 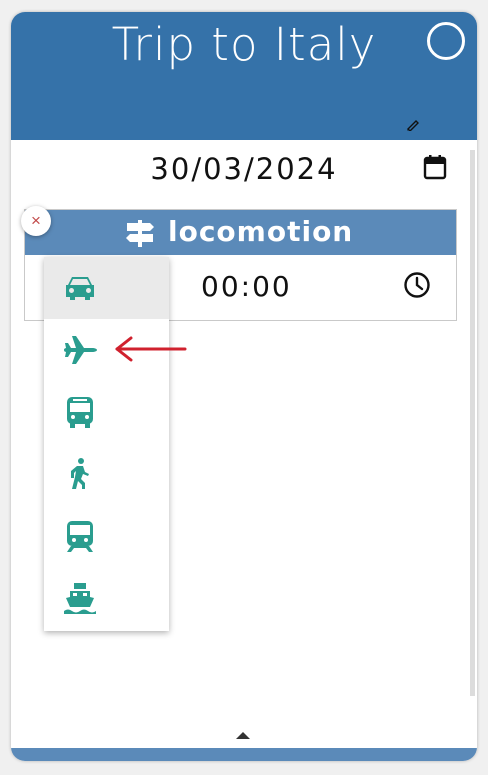 I want to click on circle-toggle-button, so click(x=446, y=41).